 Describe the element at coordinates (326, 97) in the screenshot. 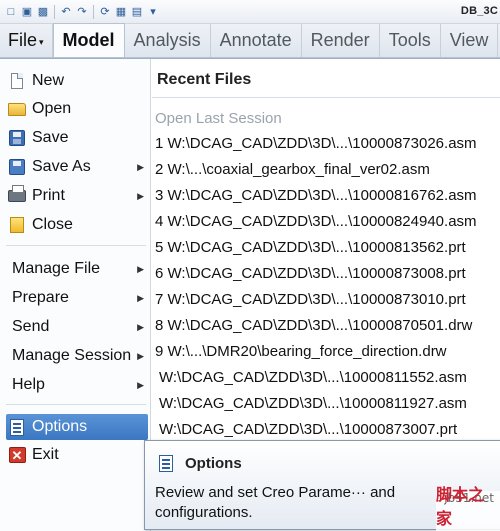

I see `recent-files-divider` at that location.